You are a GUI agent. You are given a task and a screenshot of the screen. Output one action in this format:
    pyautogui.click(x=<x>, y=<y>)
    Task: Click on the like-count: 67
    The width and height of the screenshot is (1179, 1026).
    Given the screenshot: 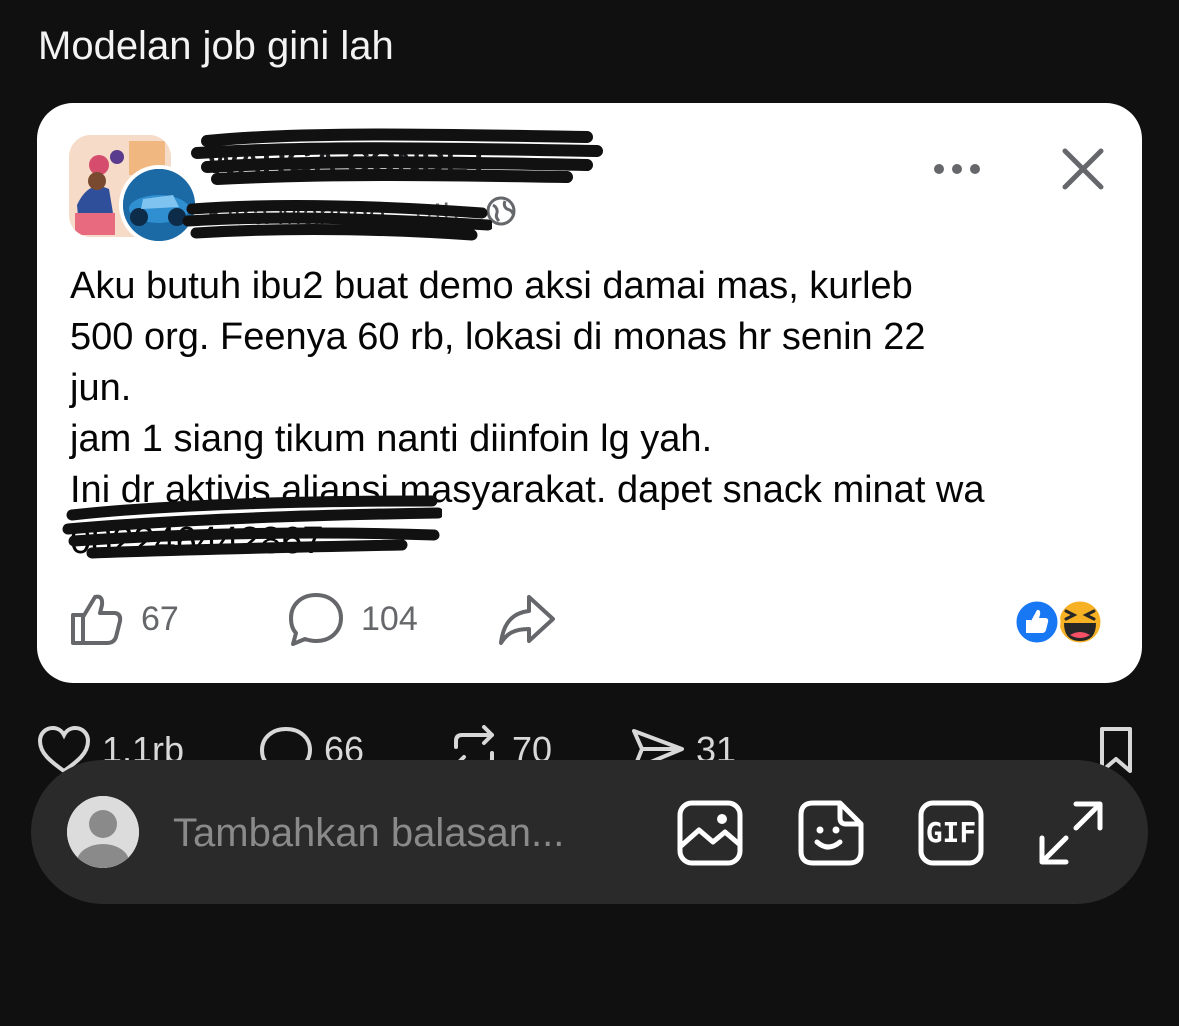 What is the action you would take?
    pyautogui.click(x=160, y=618)
    